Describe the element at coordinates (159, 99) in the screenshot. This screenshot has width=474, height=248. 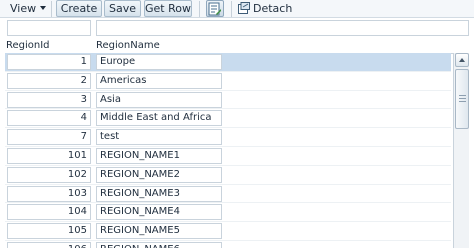
I see `region-name-cell: Asia` at that location.